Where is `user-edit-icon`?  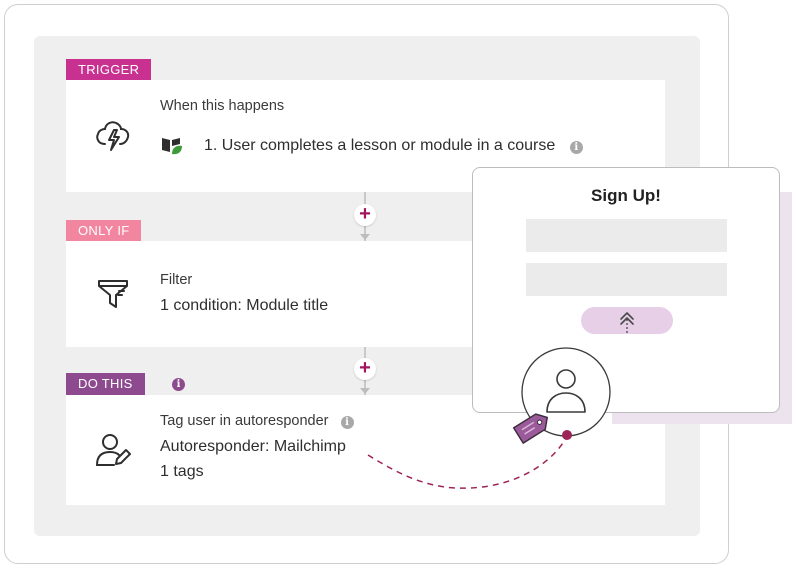 user-edit-icon is located at coordinates (113, 452).